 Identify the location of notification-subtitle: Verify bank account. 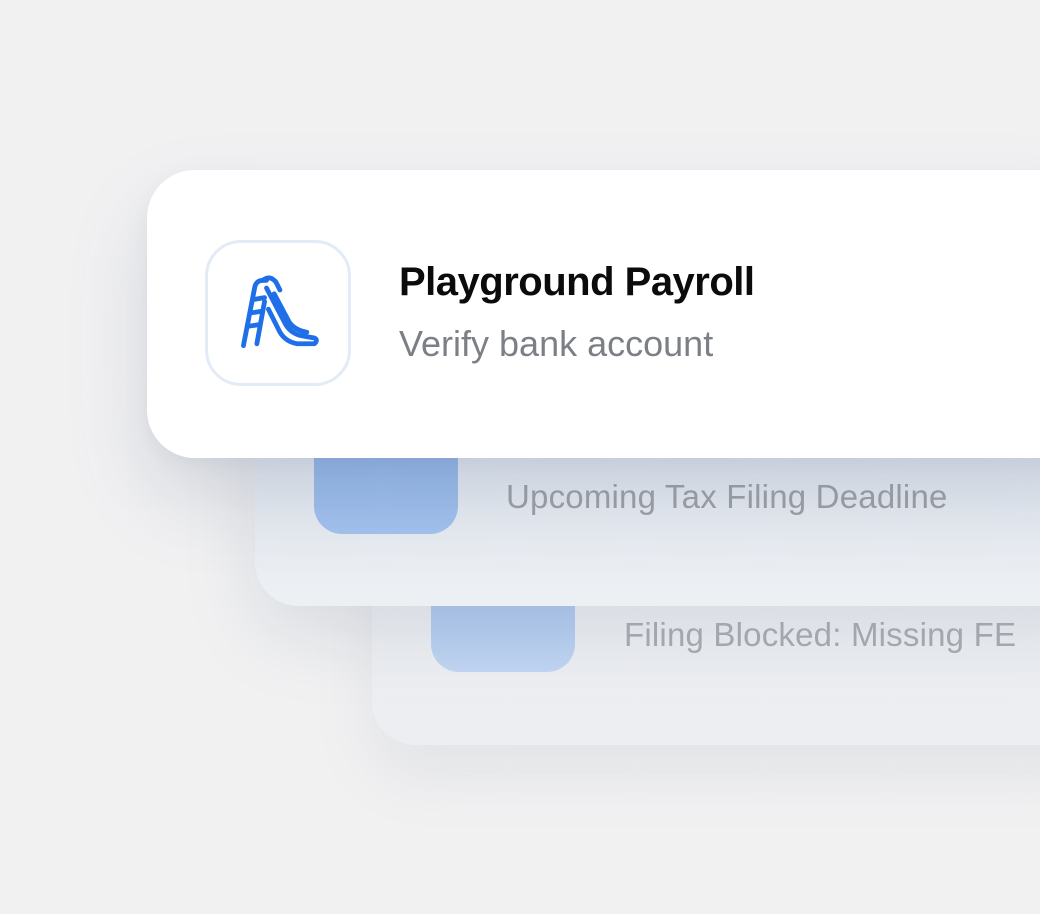
(556, 343).